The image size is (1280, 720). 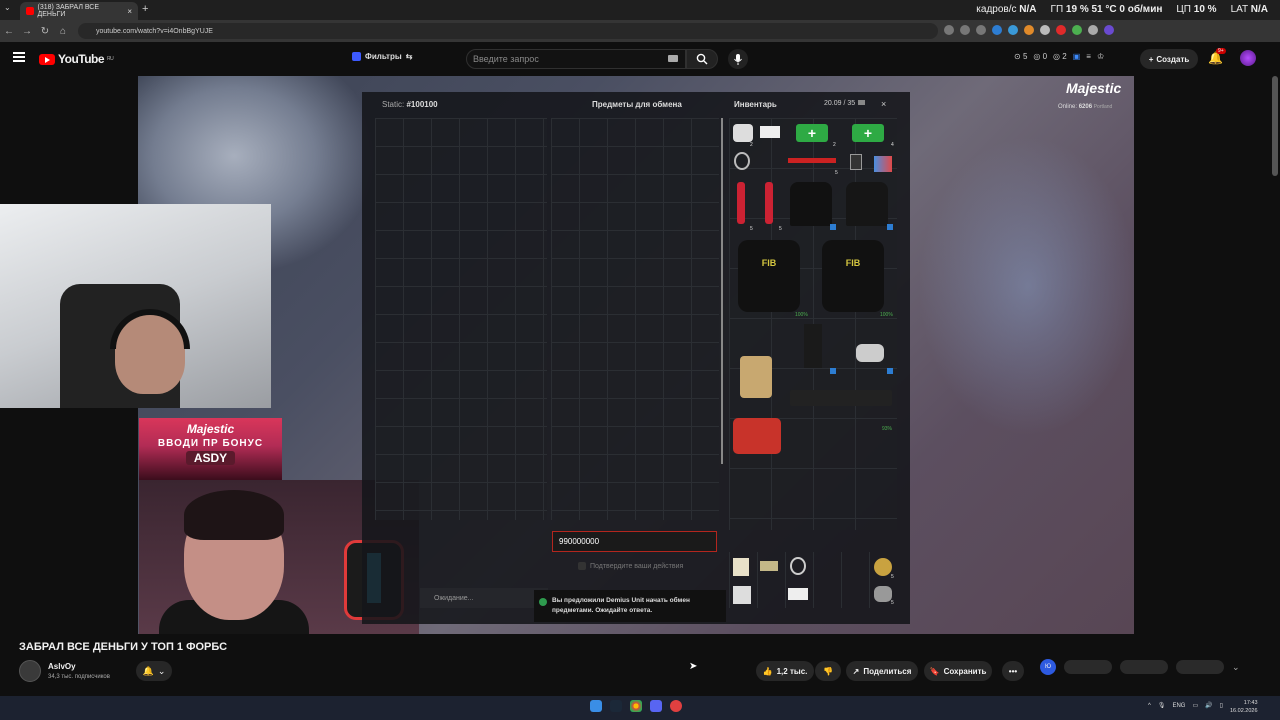 I want to click on bookmark-star-icon, so click(x=981, y=30).